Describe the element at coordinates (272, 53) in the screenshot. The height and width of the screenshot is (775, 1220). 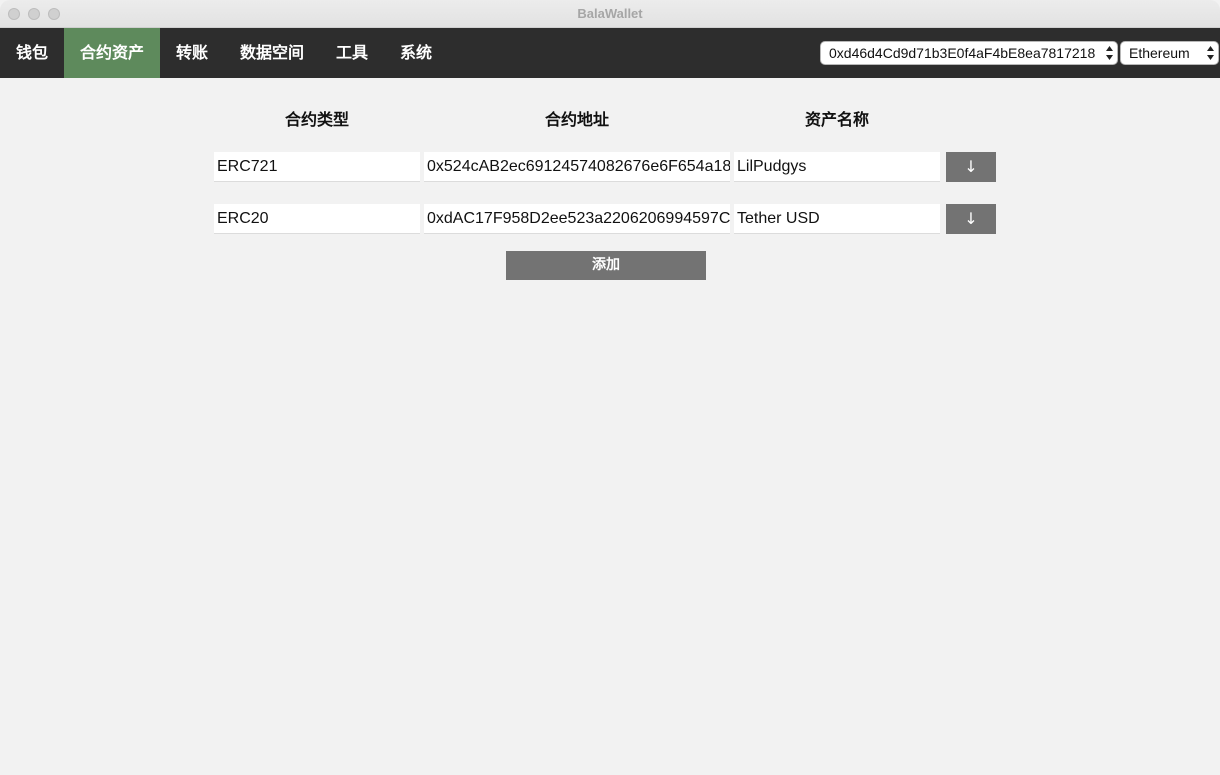
I see `nav-item-data-space: 数据空间` at that location.